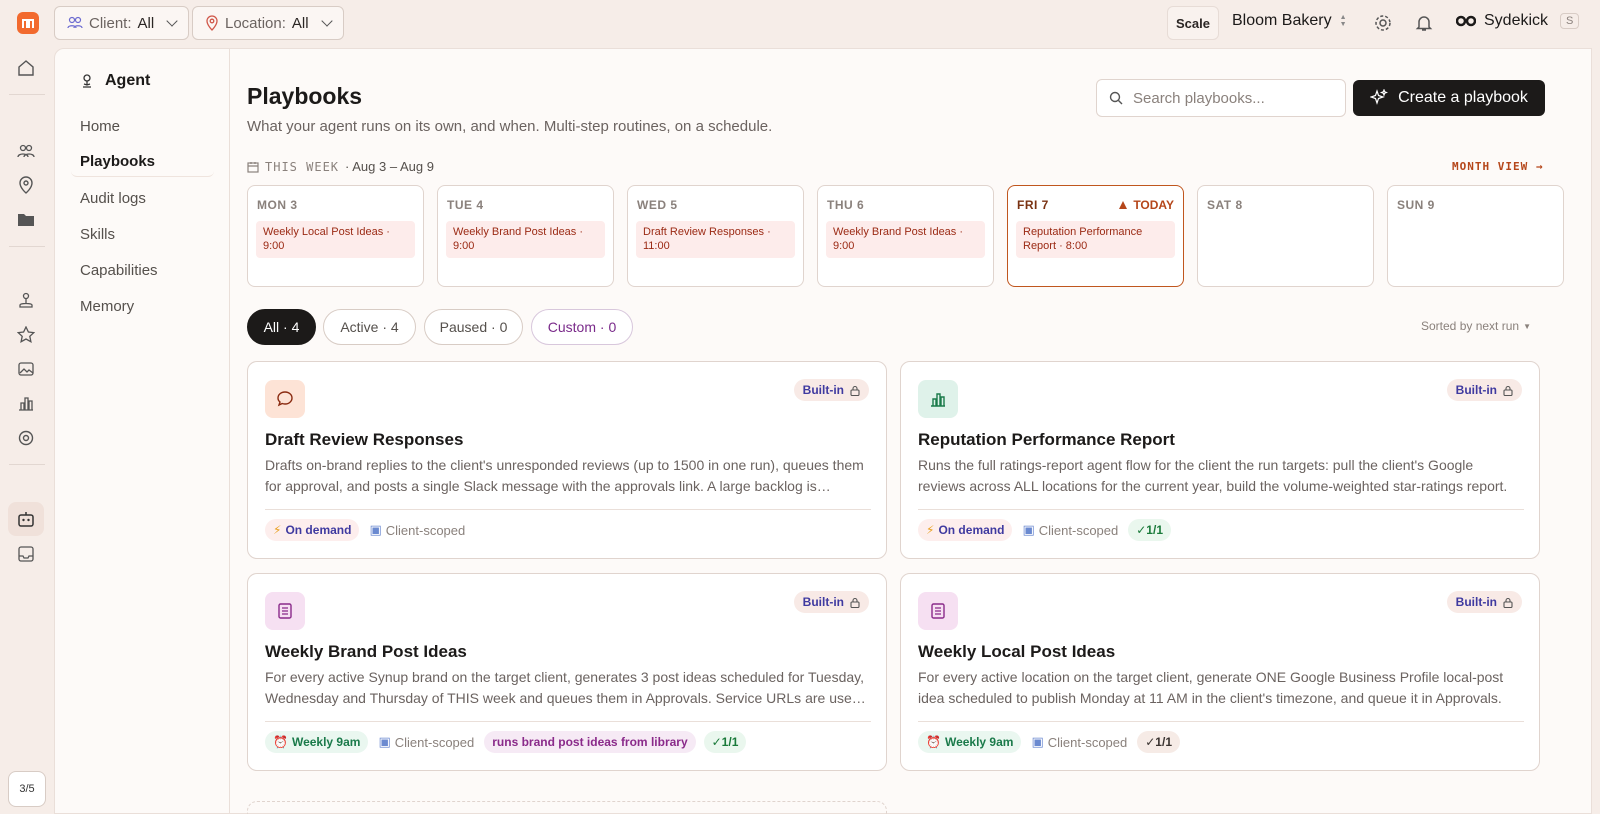 Image resolution: width=1600 pixels, height=814 pixels. Describe the element at coordinates (26, 369) in the screenshot. I see `gallery-icon` at that location.